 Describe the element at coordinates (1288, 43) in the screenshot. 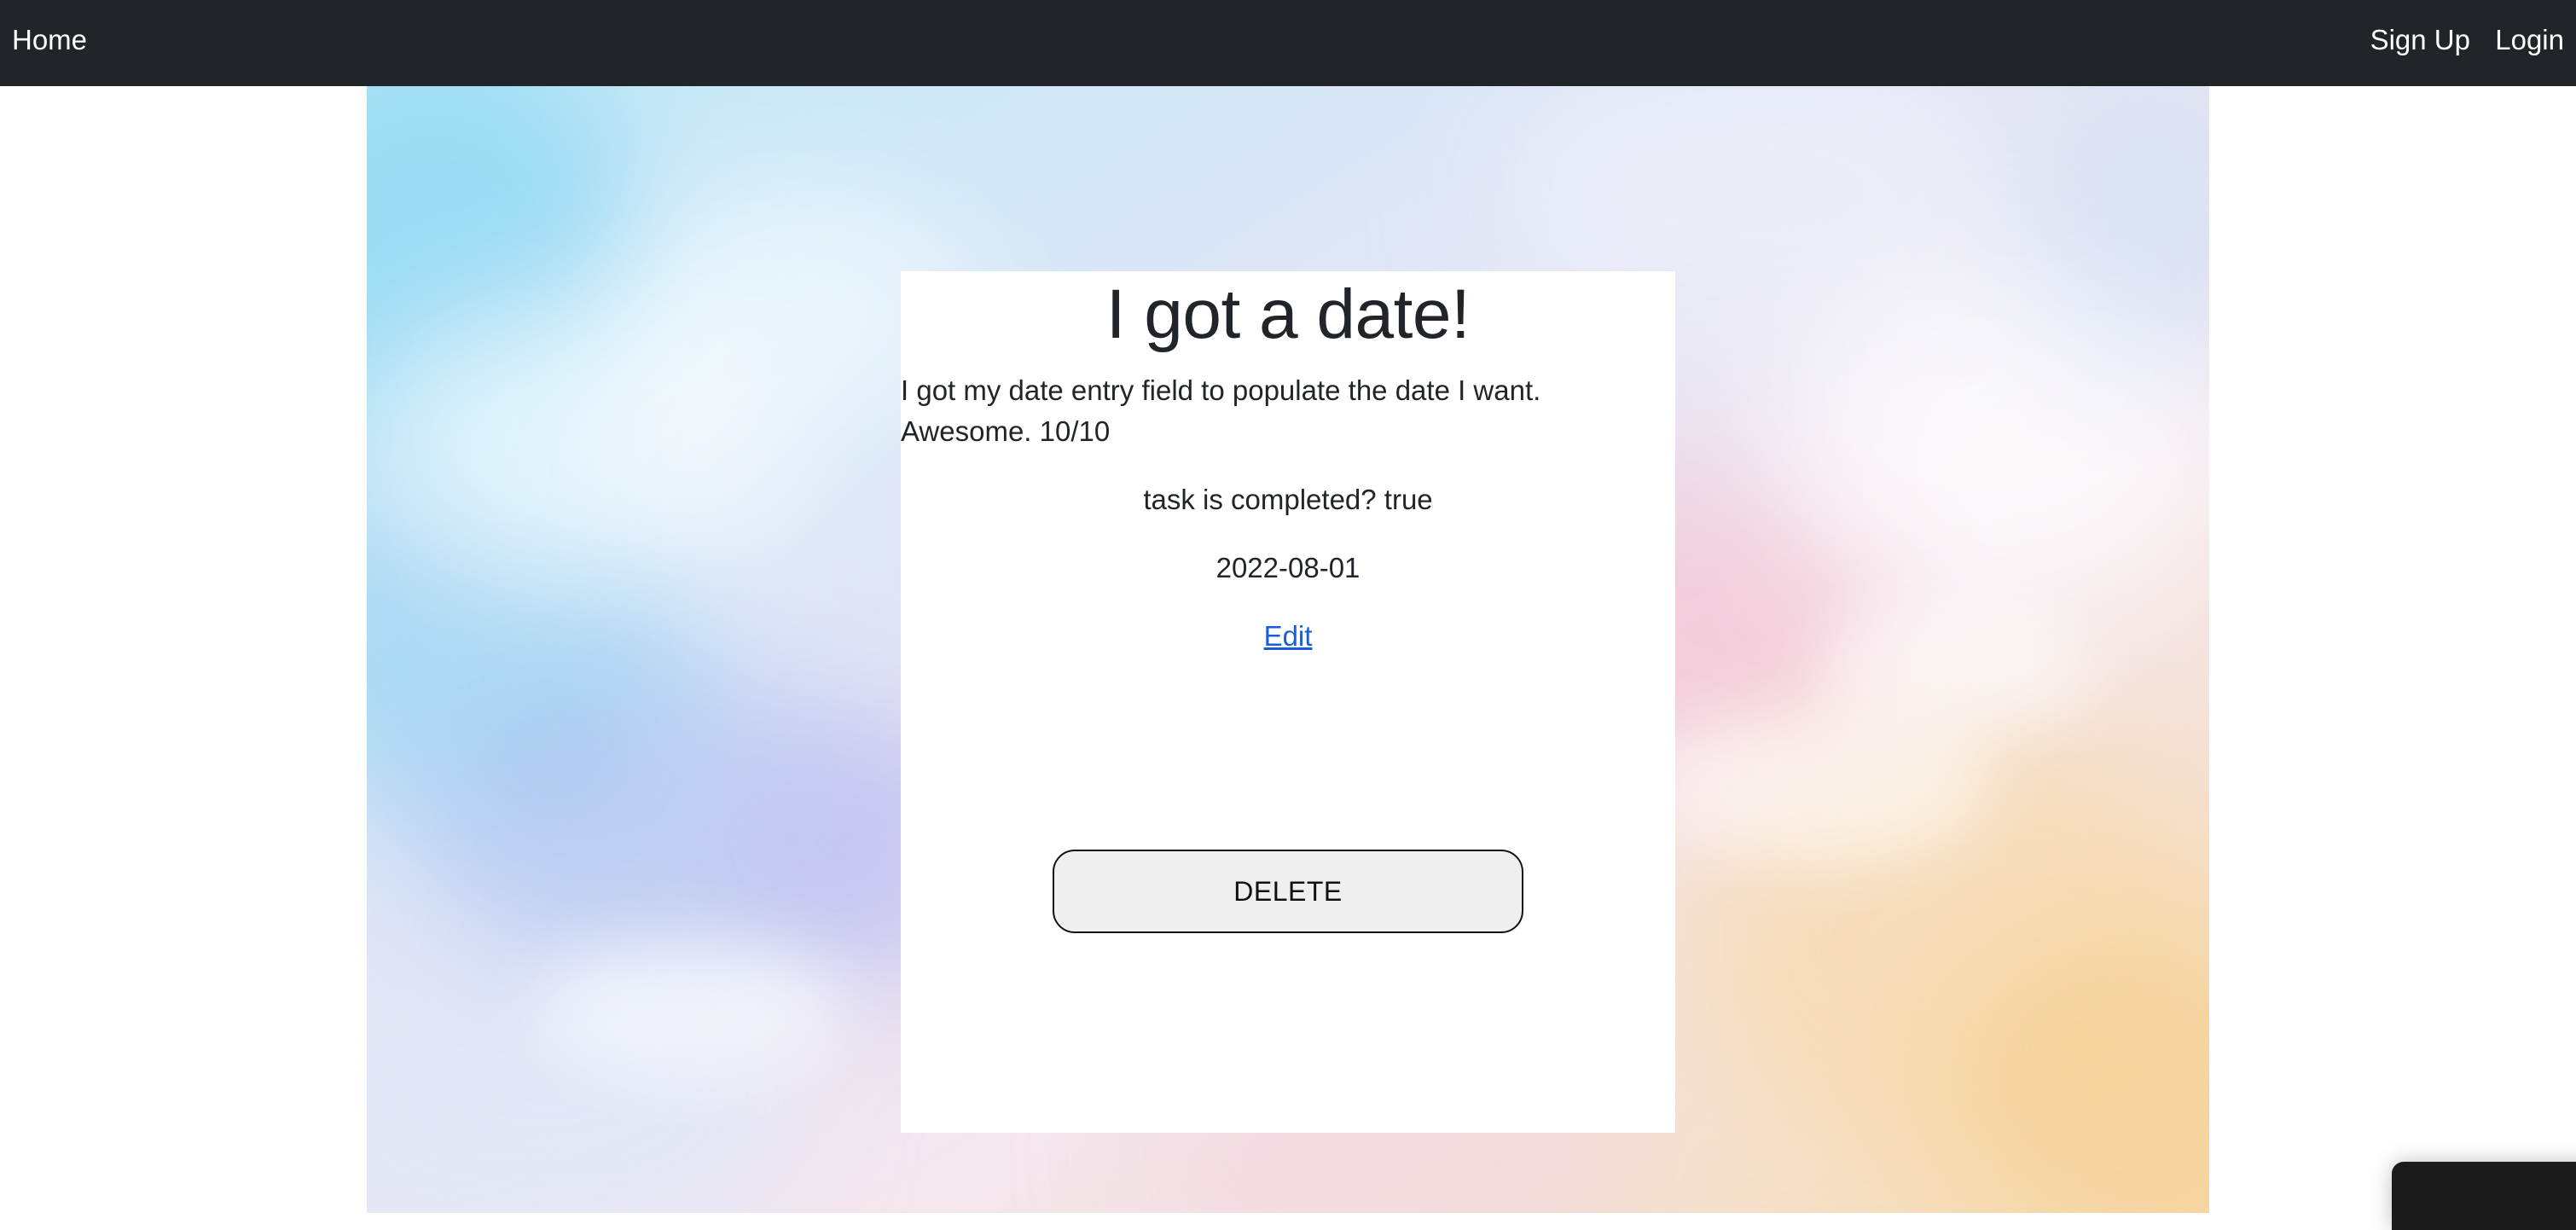

I see `top-navbar: Home Sign Up Login` at that location.